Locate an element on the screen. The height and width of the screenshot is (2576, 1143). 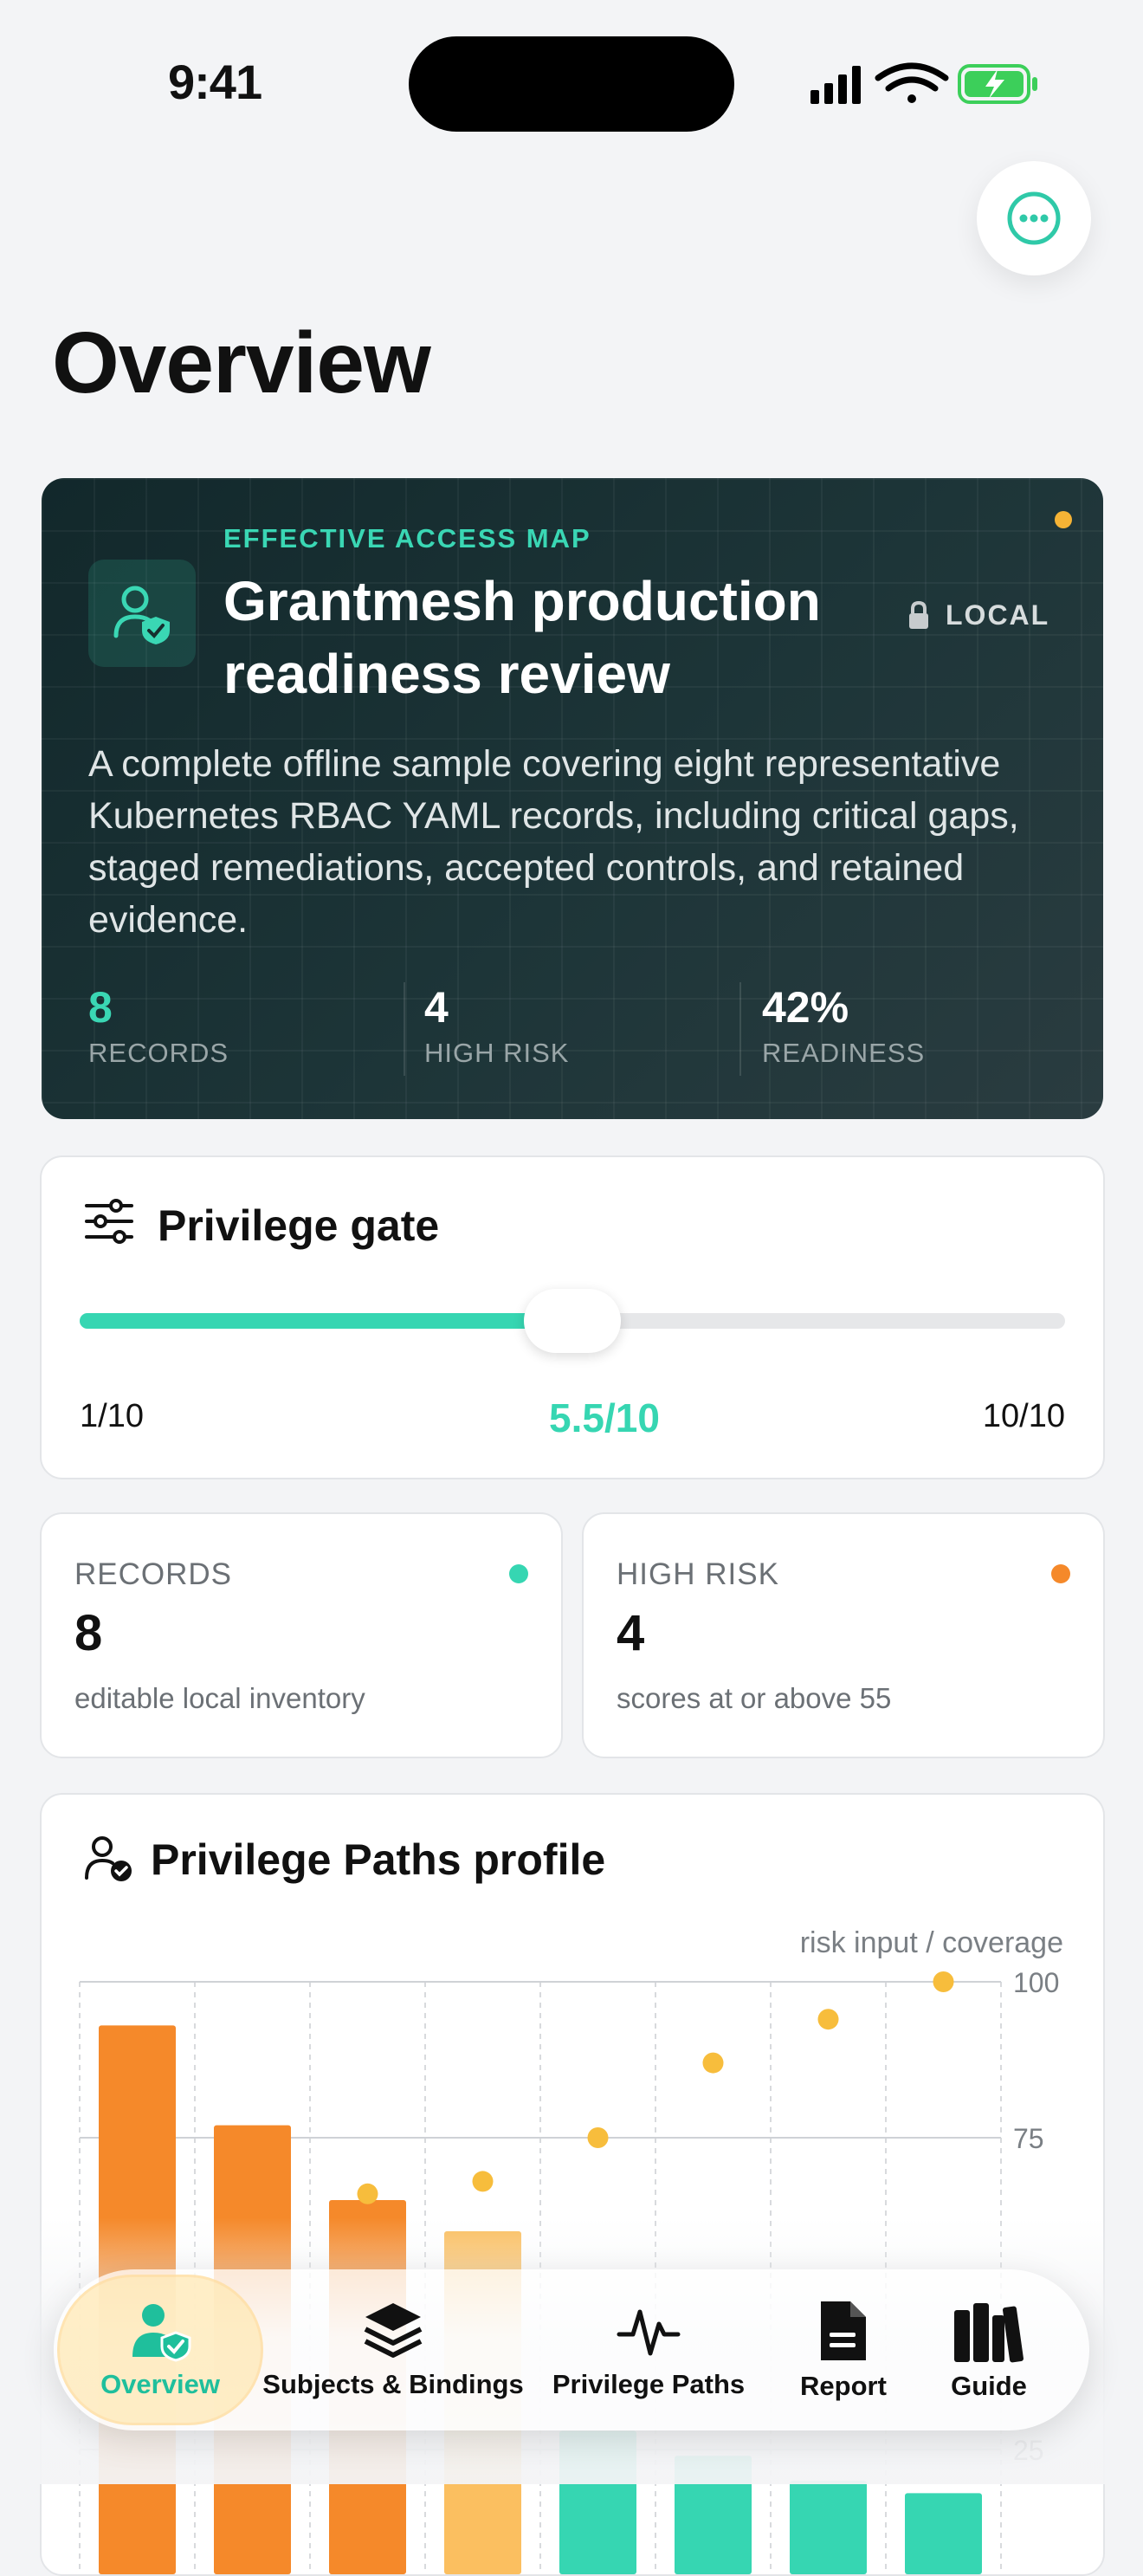
pulse-icon is located at coordinates (649, 2332).